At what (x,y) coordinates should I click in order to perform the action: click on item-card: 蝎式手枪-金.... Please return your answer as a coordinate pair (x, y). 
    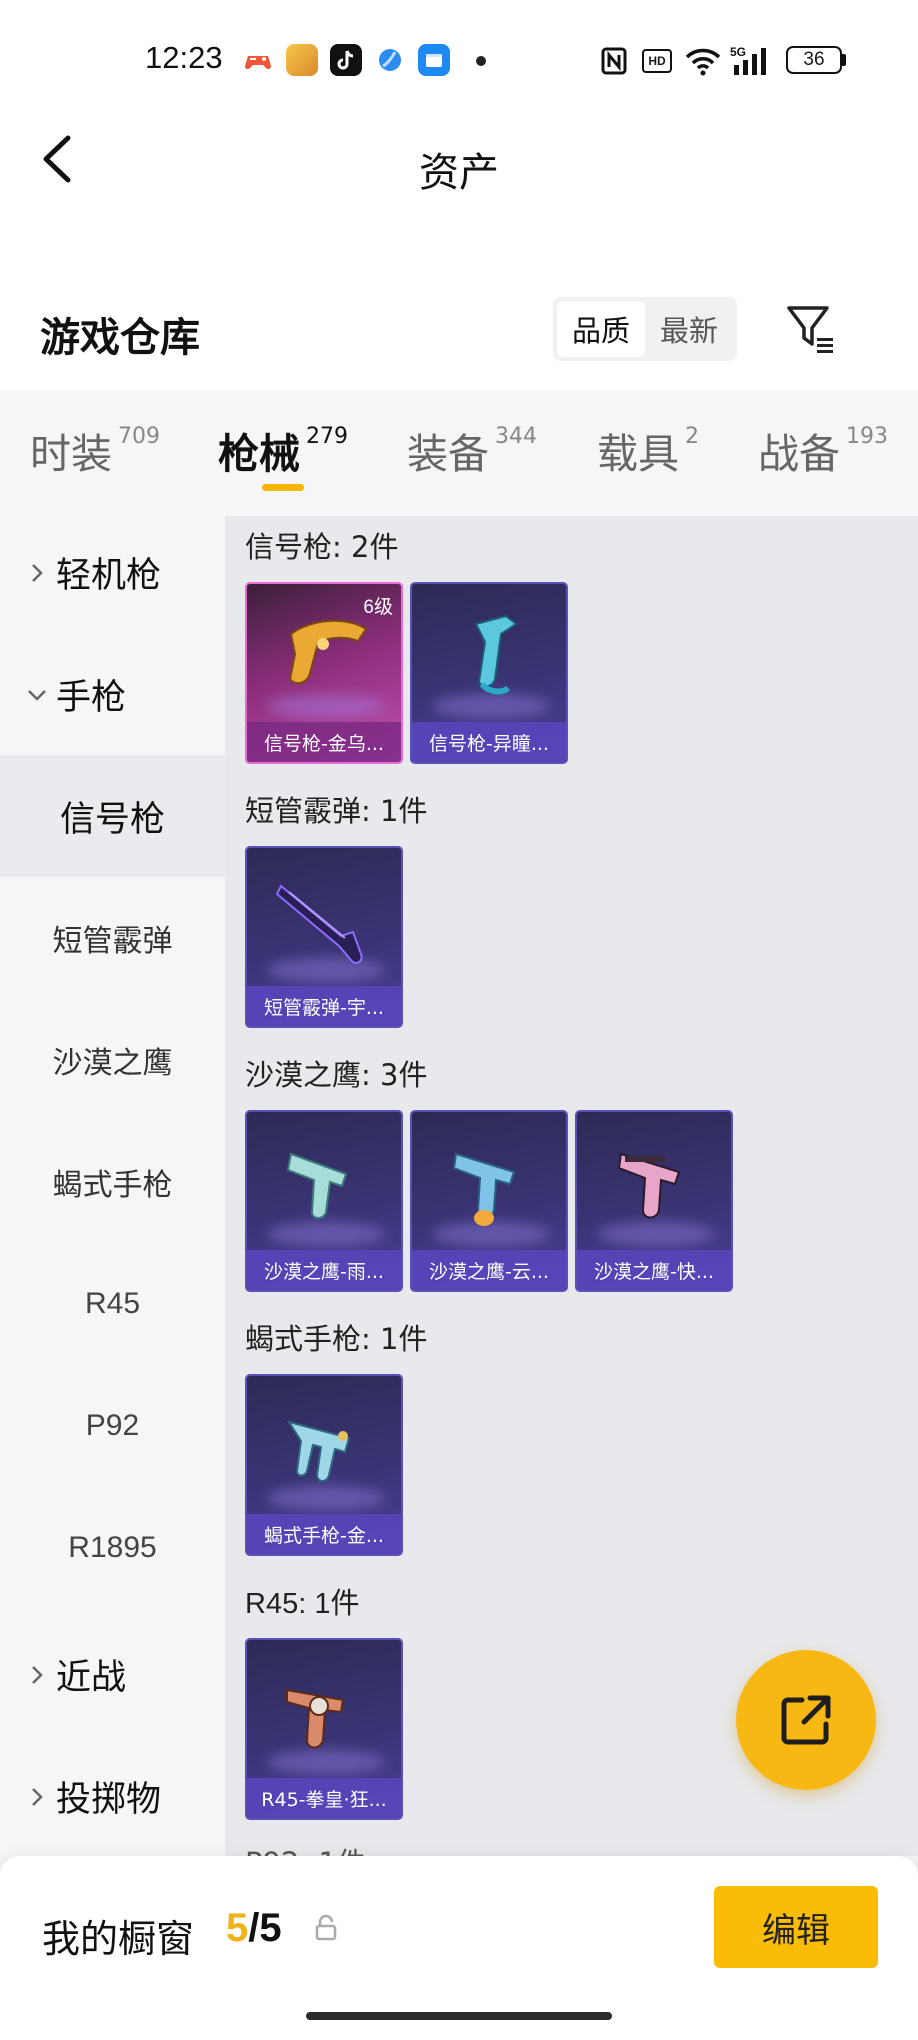
    Looking at the image, I should click on (324, 1465).